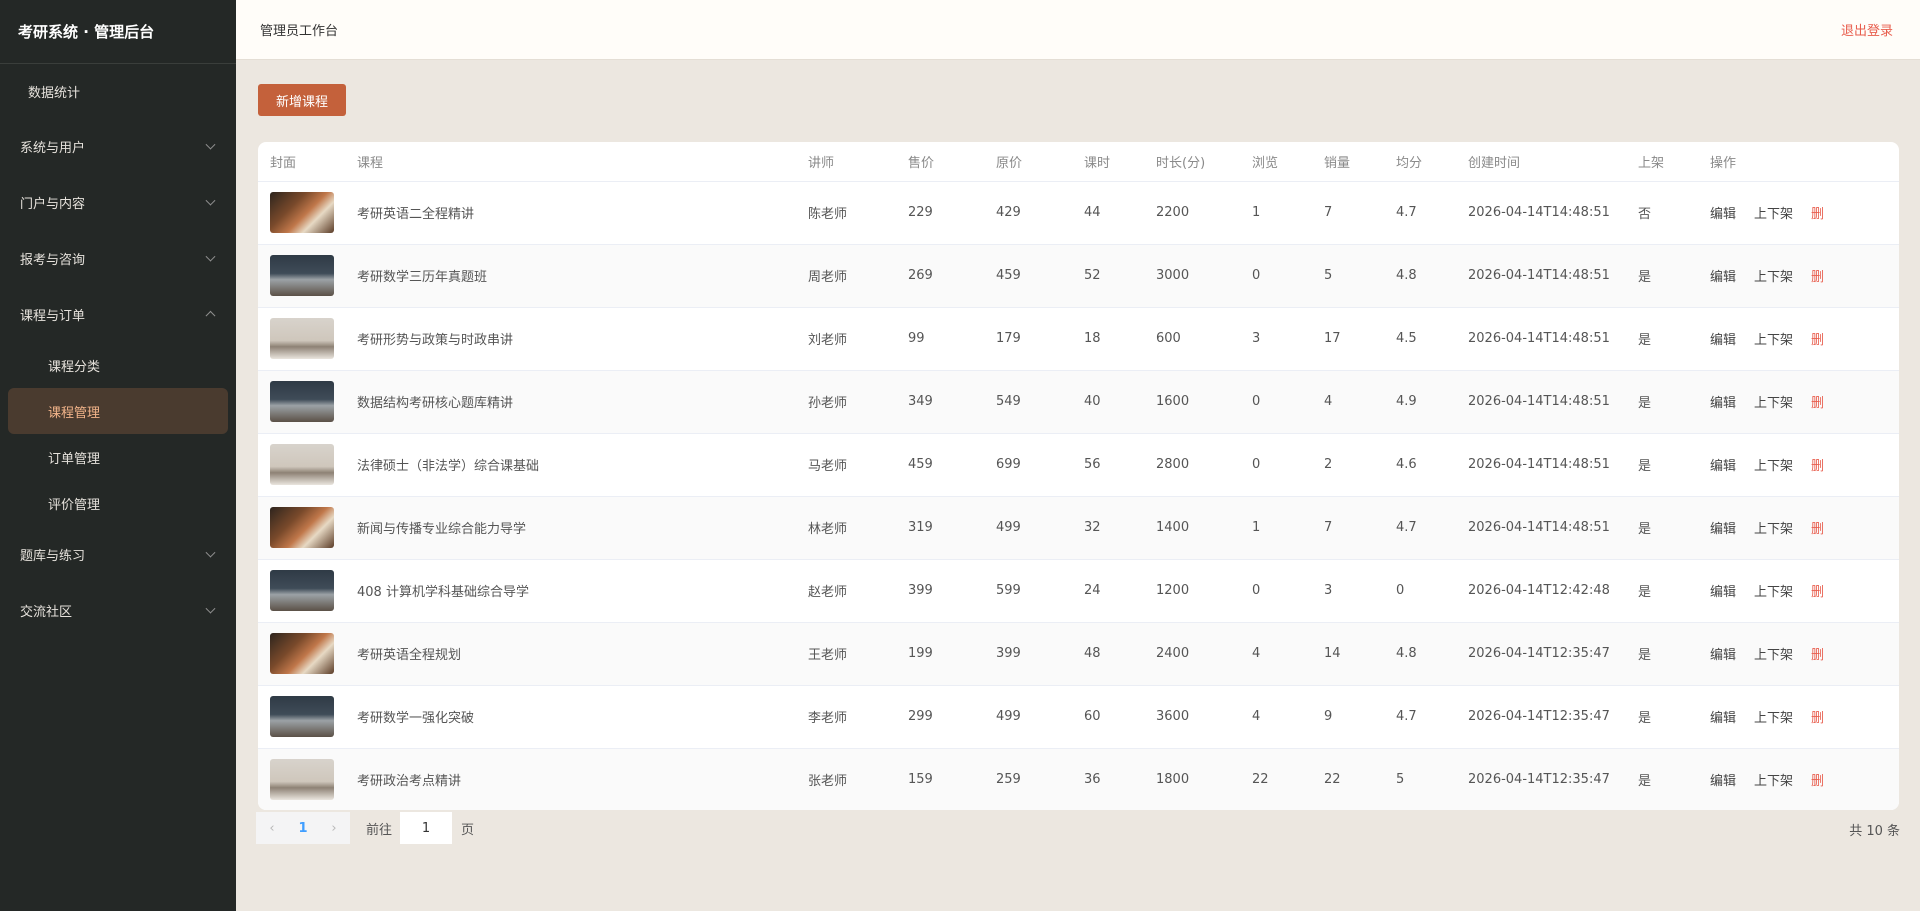  I want to click on lessons-cell: 40, so click(1108, 402).